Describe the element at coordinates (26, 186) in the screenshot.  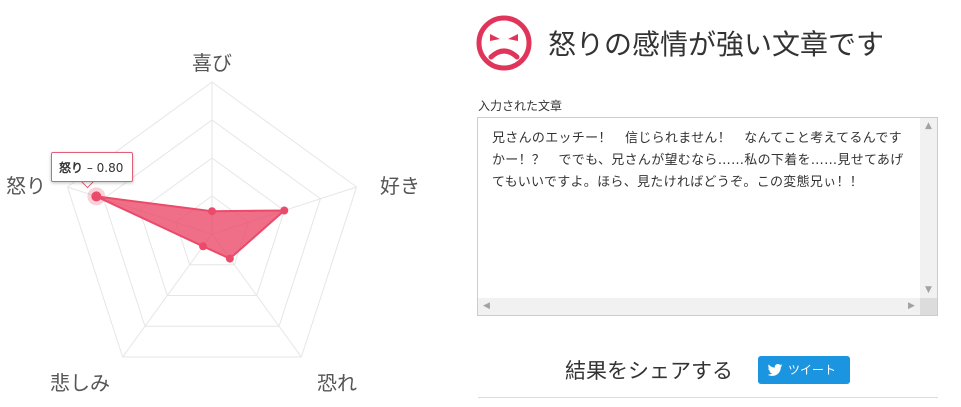
I see `radar-axis-label-anger: 怒り` at that location.